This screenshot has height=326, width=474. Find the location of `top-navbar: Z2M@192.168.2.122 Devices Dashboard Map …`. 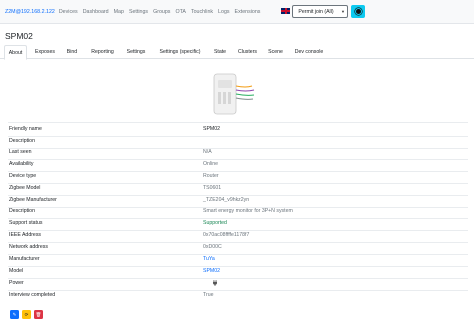

top-navbar: Z2M@192.168.2.122 Devices Dashboard Map … is located at coordinates (237, 12).